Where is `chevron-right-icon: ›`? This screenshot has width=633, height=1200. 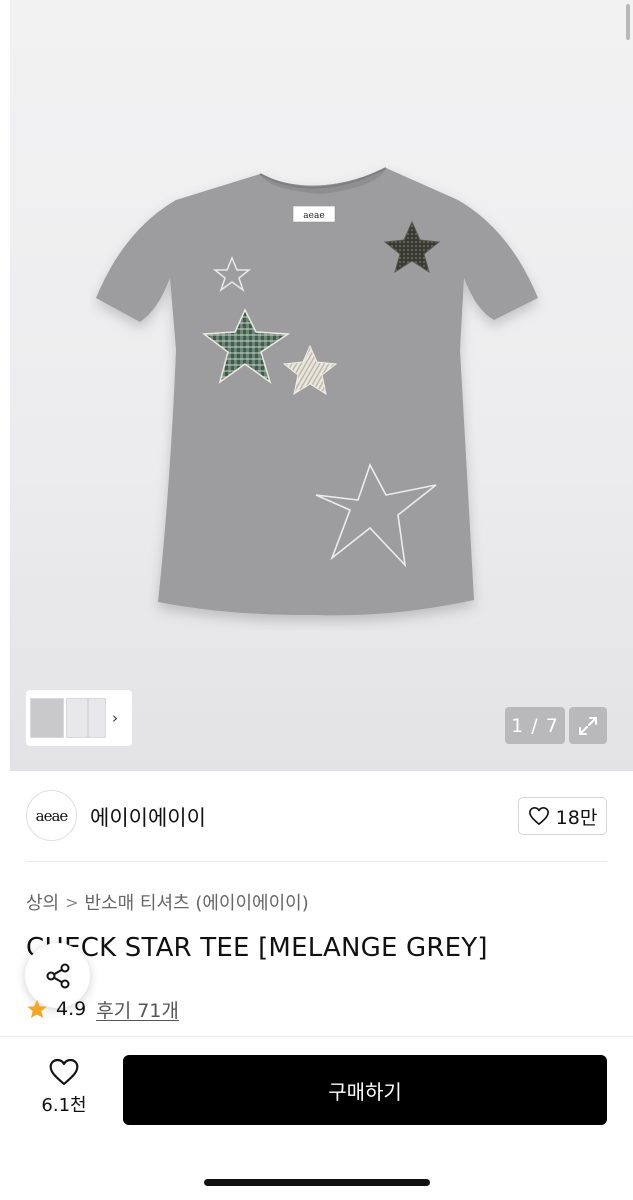
chevron-right-icon: › is located at coordinates (115, 718).